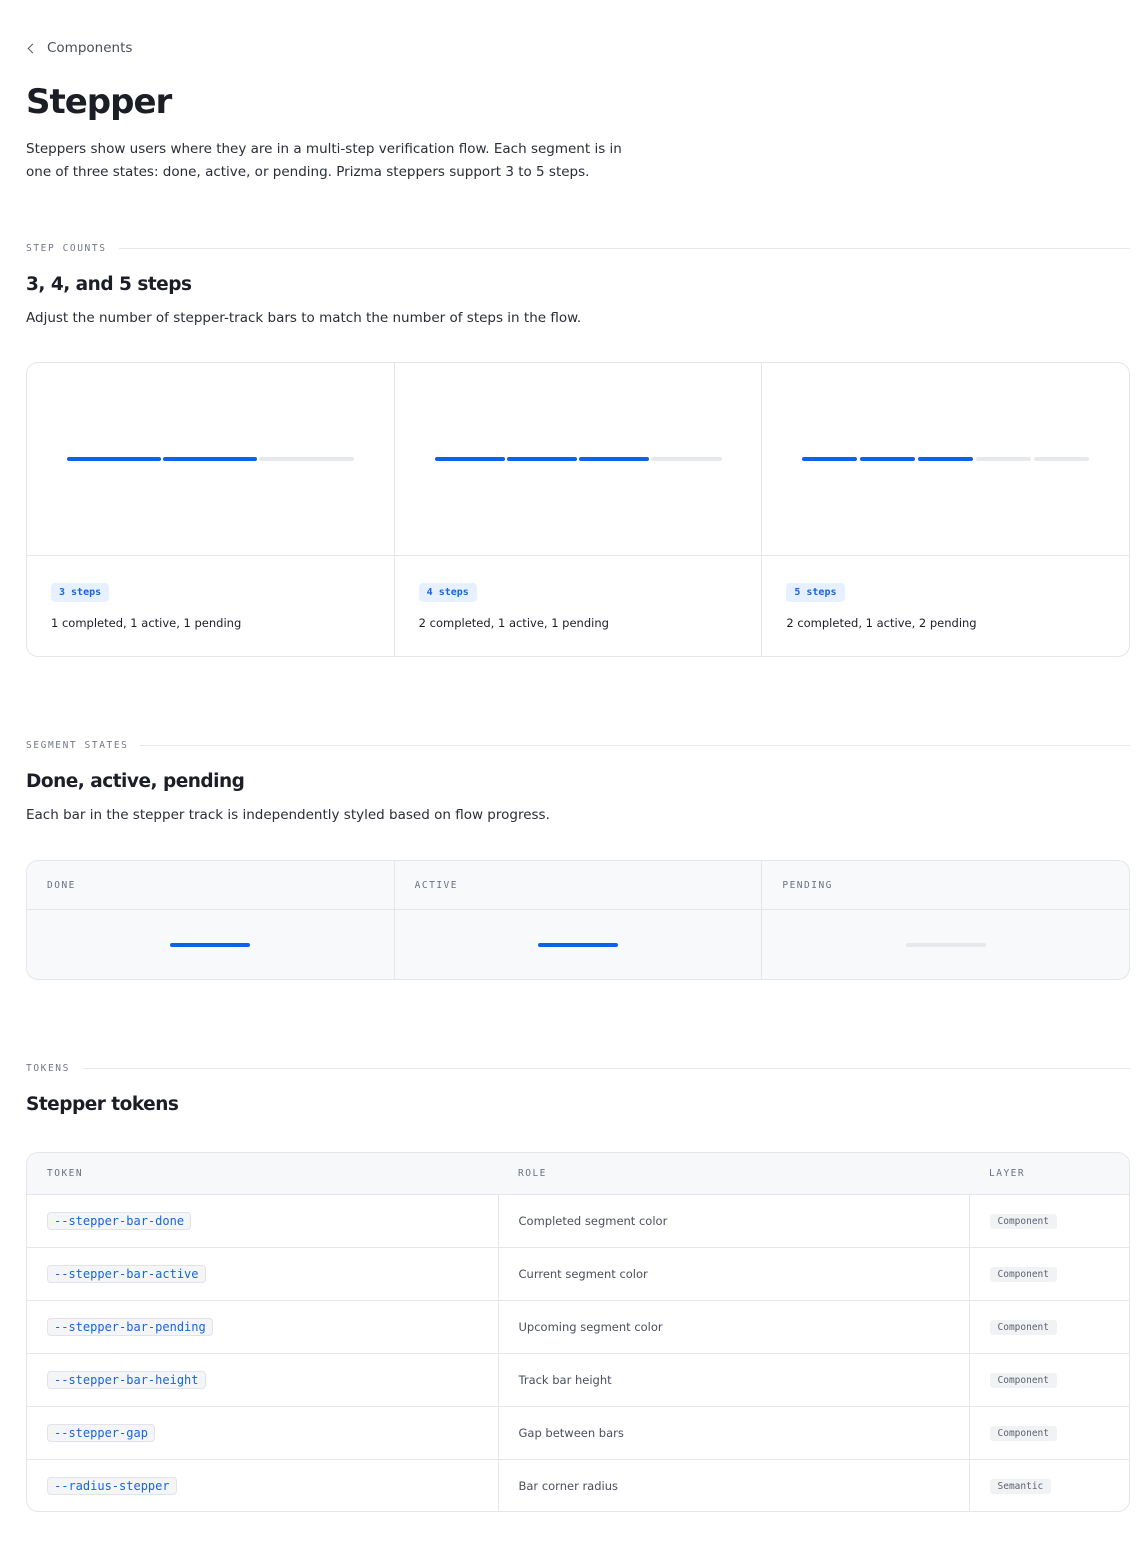 This screenshot has width=1140, height=1551. Describe the element at coordinates (101, 1432) in the screenshot. I see `token-name: --stepper-gap` at that location.